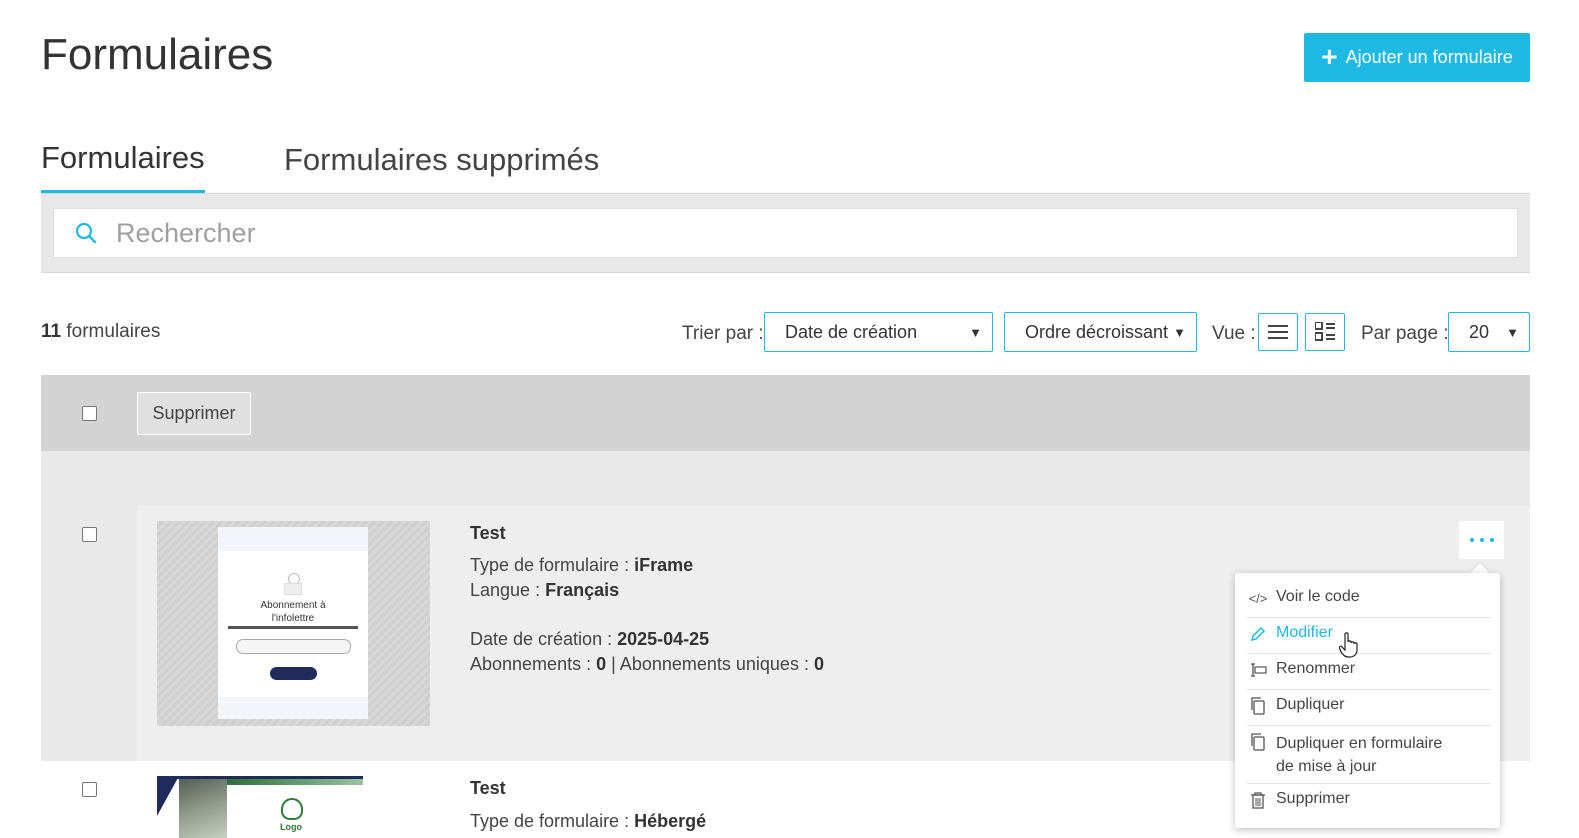 This screenshot has height=838, width=1579. I want to click on plus-icon: +, so click(1329, 56).